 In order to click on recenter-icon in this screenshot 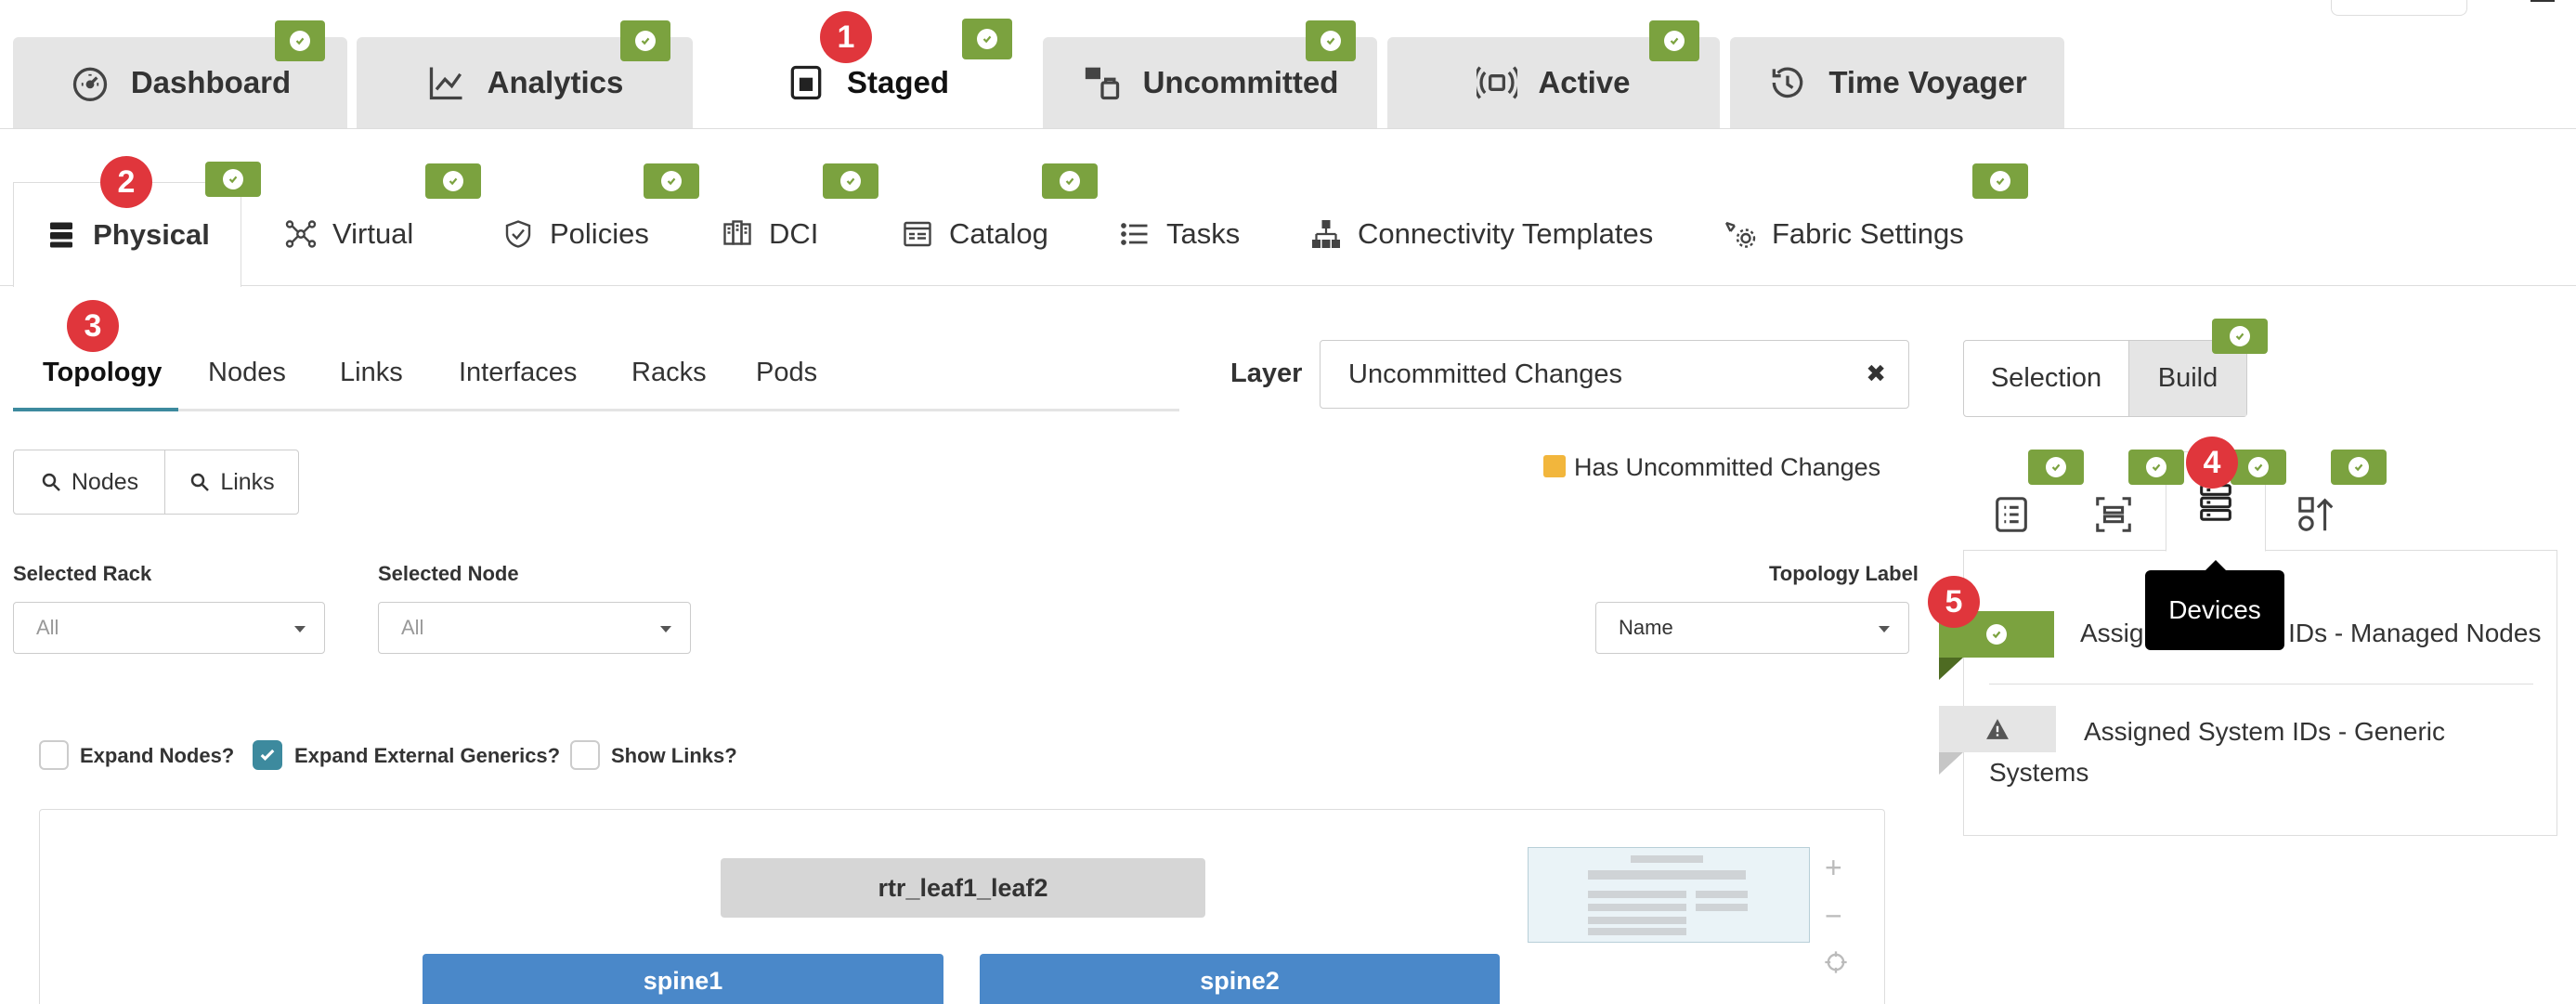, I will do `click(1836, 964)`.